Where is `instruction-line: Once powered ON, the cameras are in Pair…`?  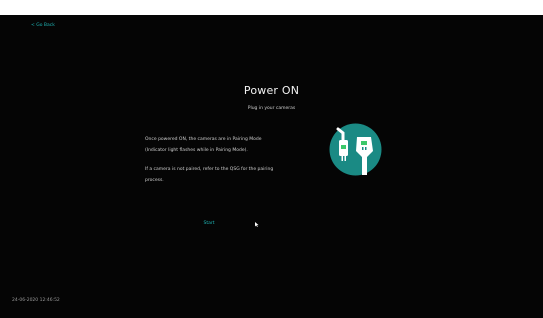
instruction-line: Once powered ON, the cameras are in Pair… is located at coordinates (203, 139).